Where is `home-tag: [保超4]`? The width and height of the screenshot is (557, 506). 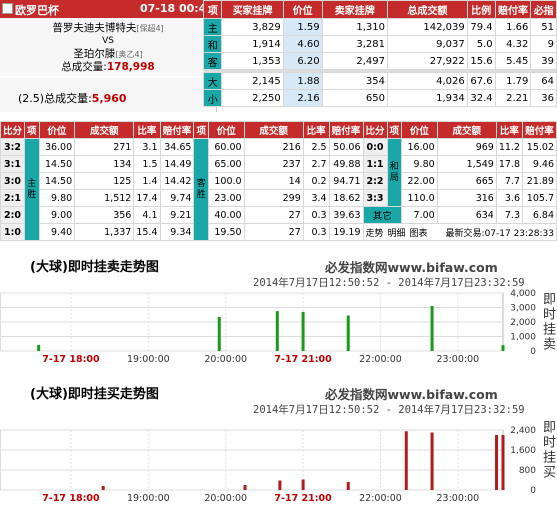 home-tag: [保超4] is located at coordinates (150, 28).